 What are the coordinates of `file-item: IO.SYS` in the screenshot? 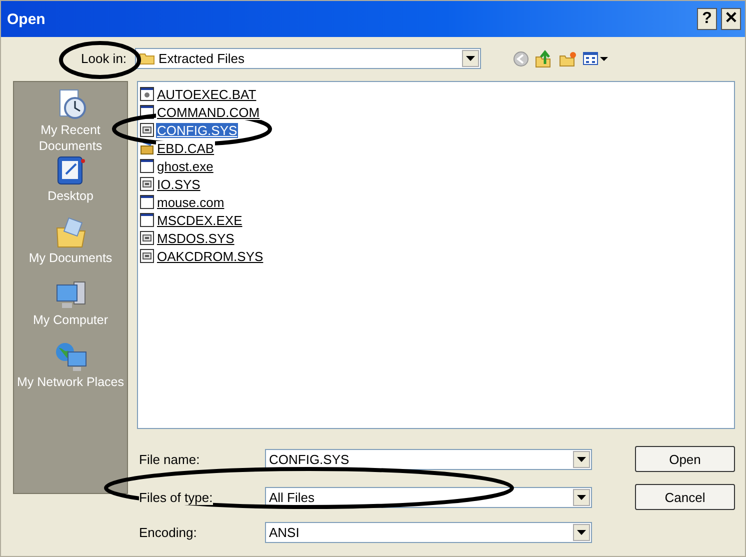 It's located at (179, 184).